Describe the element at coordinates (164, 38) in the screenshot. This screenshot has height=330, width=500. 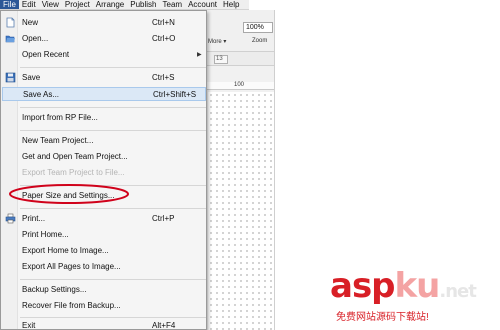
I see `menu-item-shortcut: Ctrl+O` at that location.